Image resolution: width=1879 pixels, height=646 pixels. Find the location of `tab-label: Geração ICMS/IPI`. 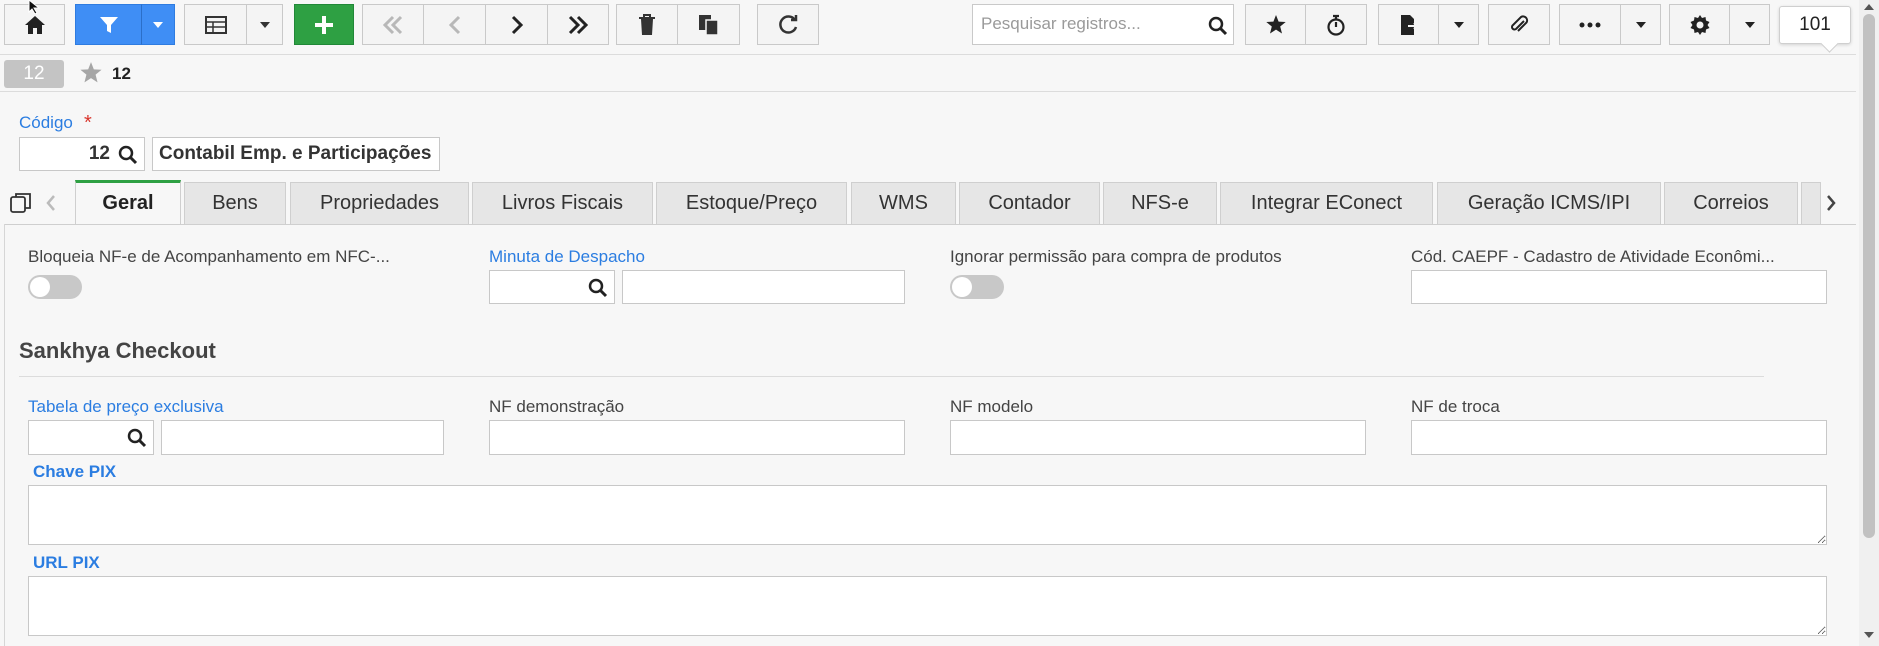

tab-label: Geração ICMS/IPI is located at coordinates (1549, 203).